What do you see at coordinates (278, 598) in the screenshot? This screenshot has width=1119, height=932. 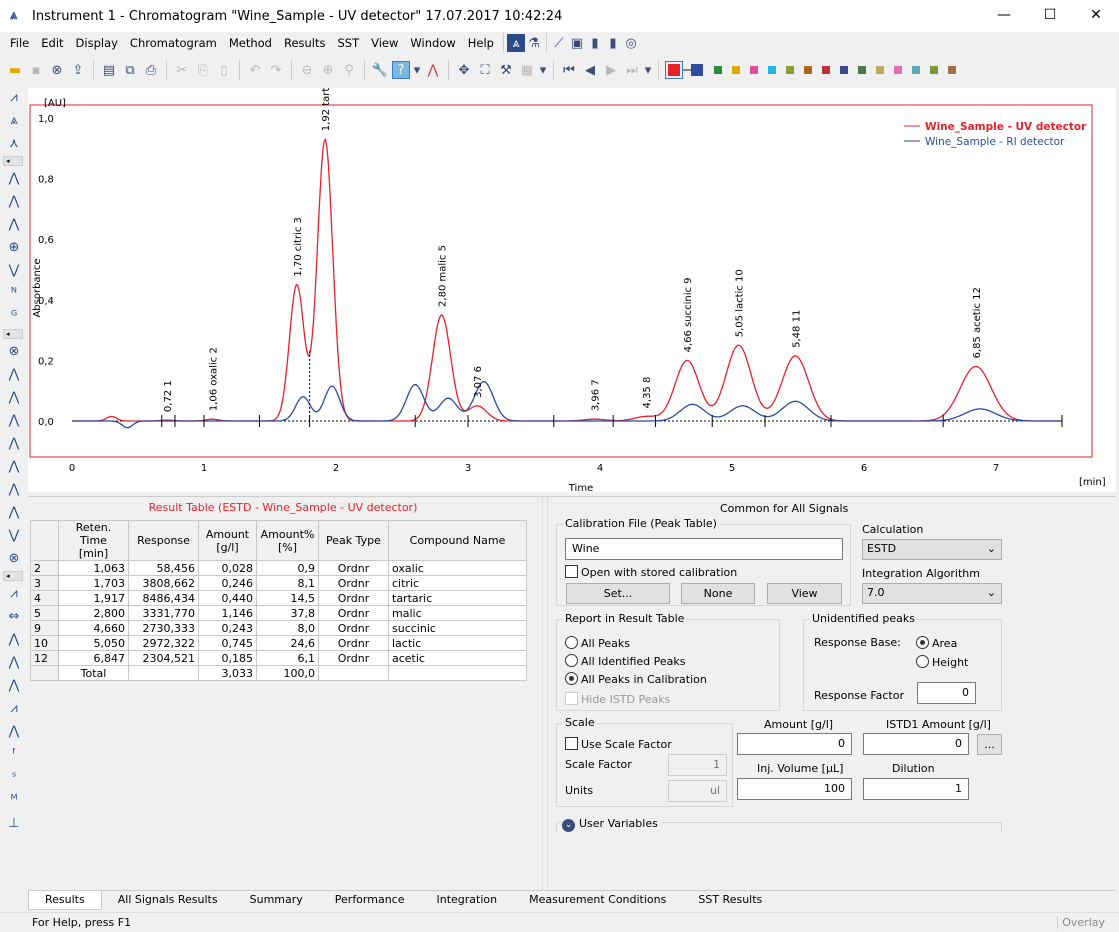 I see `table-row: 4 1,917 8486,434 0,440 14,5 Ordnr tartaric` at bounding box center [278, 598].